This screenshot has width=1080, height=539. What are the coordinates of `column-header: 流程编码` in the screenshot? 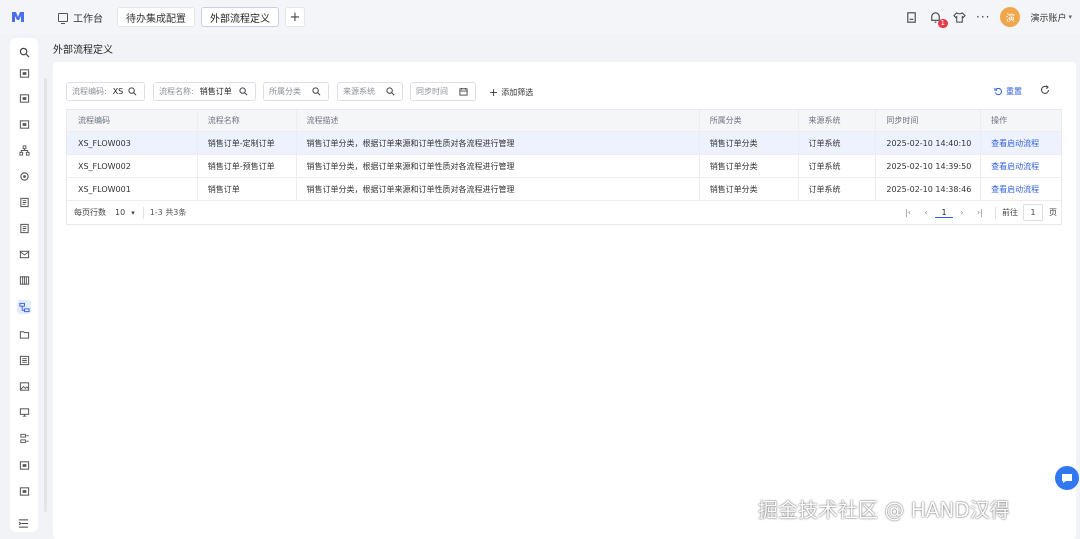 It's located at (132, 120).